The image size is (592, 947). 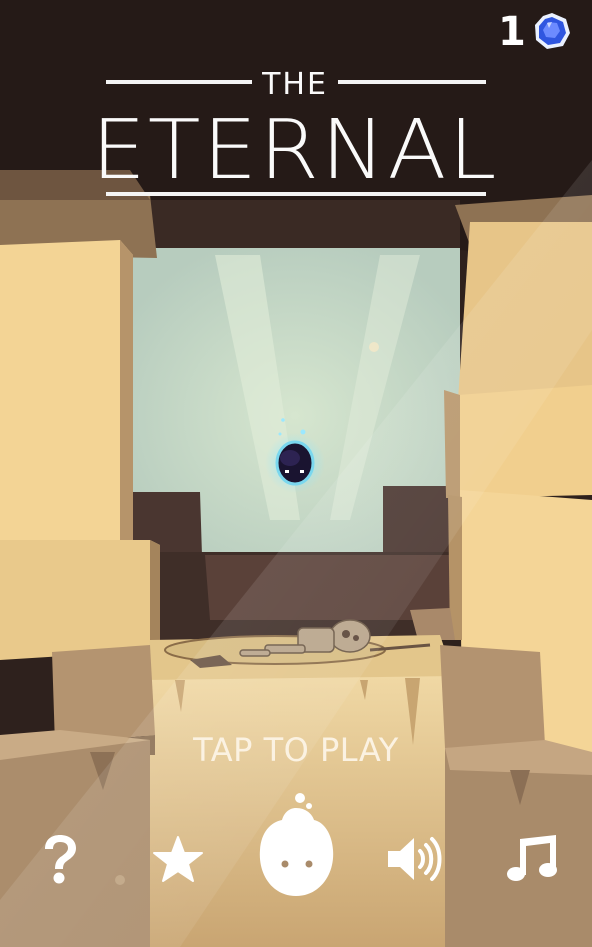 What do you see at coordinates (295, 84) in the screenshot?
I see `title-small-text: THE` at bounding box center [295, 84].